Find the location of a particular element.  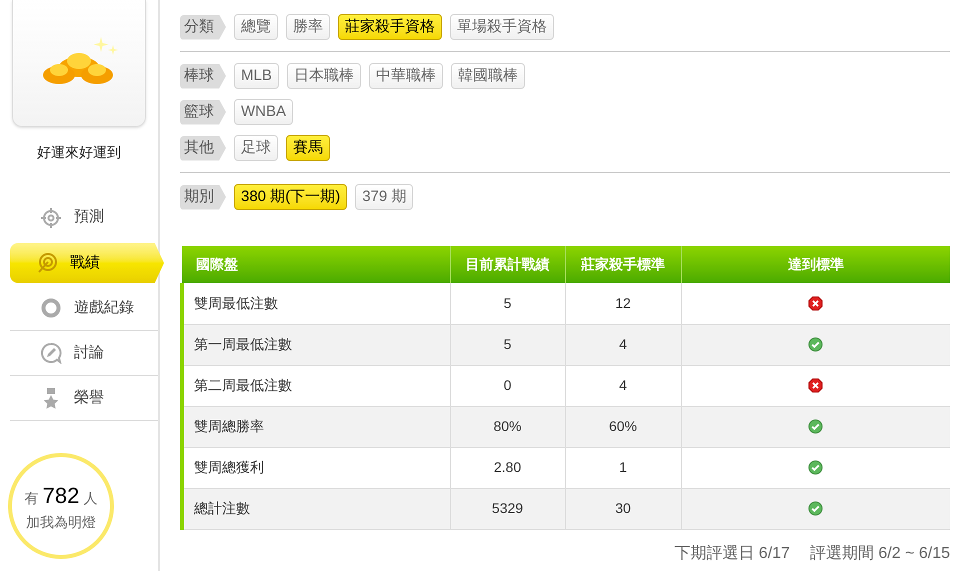

sidebar-nav-item: 預測 is located at coordinates (84, 217).